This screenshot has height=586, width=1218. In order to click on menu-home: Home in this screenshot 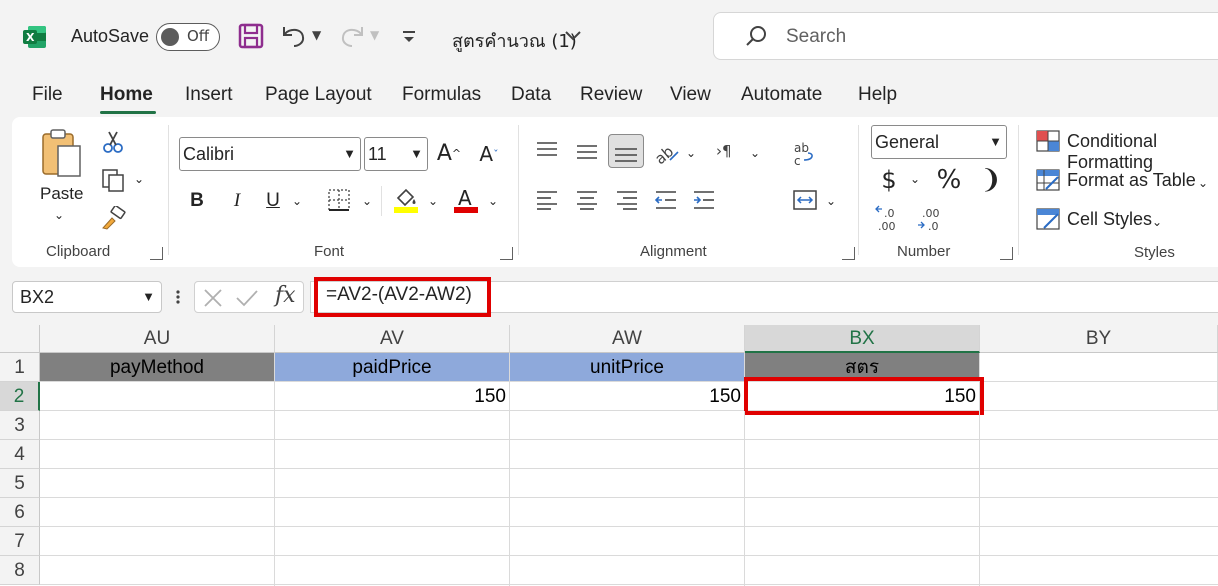, I will do `click(126, 95)`.